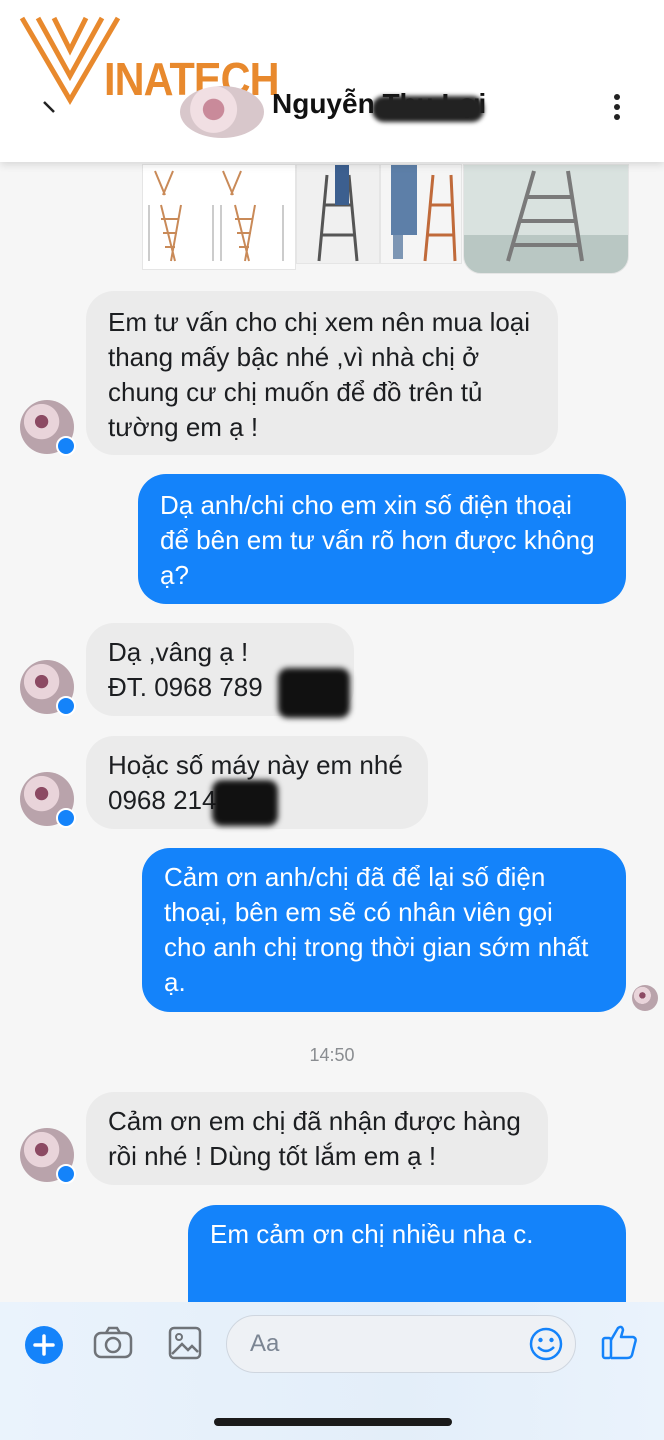 This screenshot has width=664, height=1440. I want to click on home-indicator, so click(333, 1422).